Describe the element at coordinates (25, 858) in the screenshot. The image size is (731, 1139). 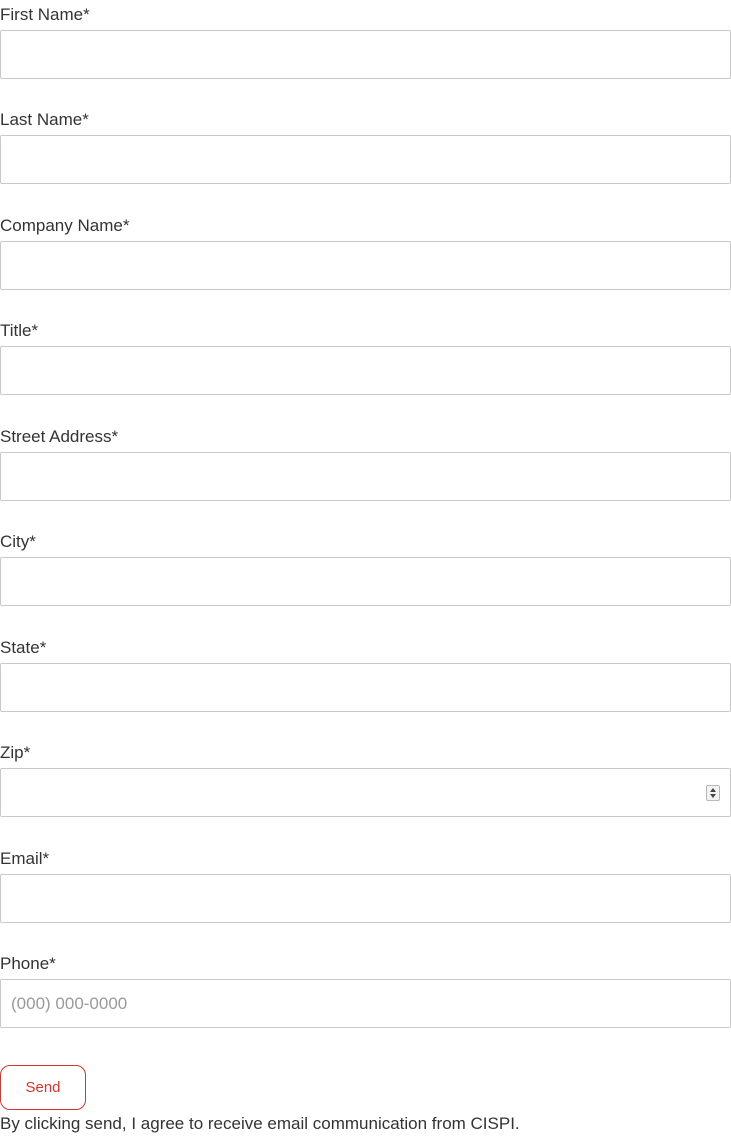
I see `email-label: Email*` at that location.